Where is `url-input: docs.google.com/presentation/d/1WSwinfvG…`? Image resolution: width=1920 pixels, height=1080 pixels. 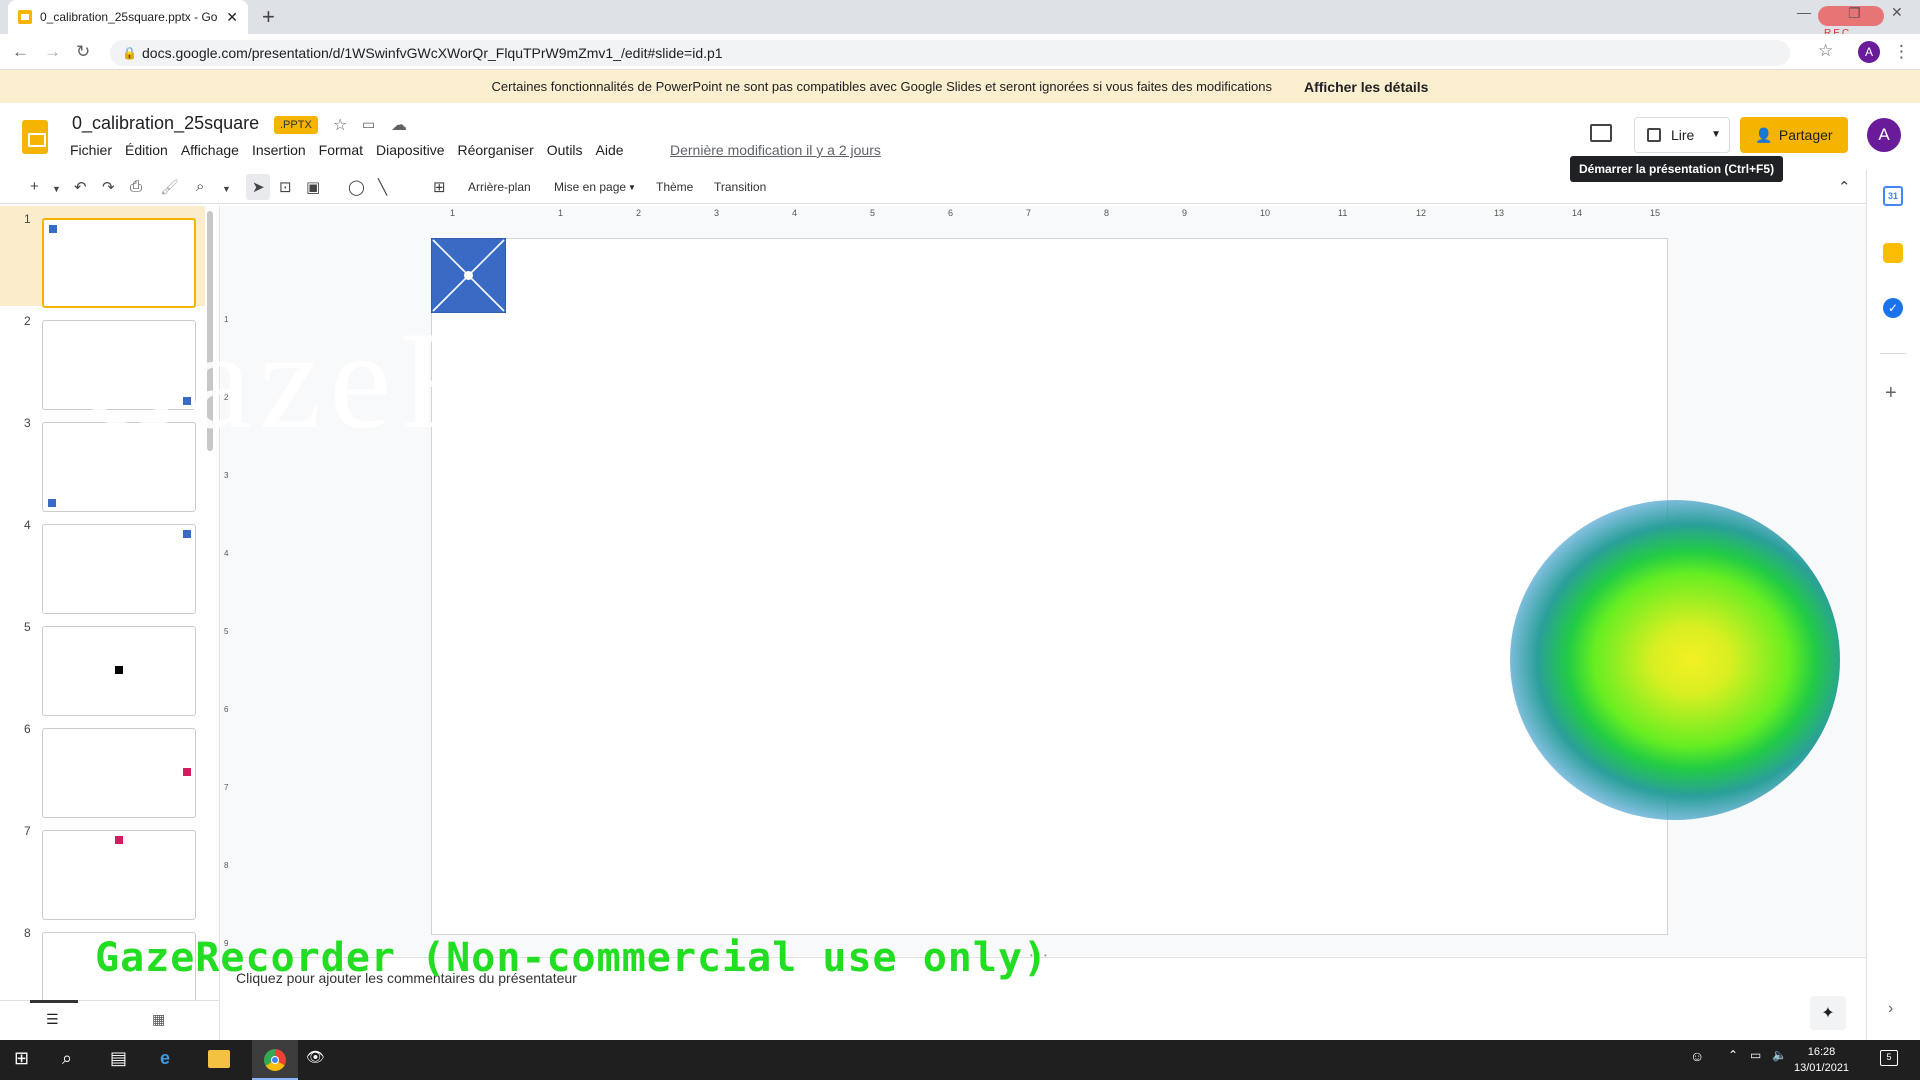
url-input: docs.google.com/presentation/d/1WSwinfvG… is located at coordinates (950, 53).